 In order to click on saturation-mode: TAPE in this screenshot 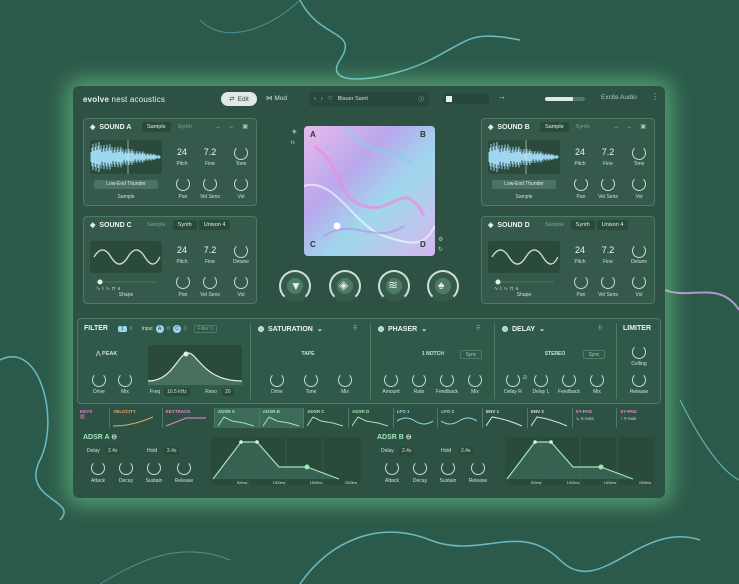, I will do `click(308, 354)`.